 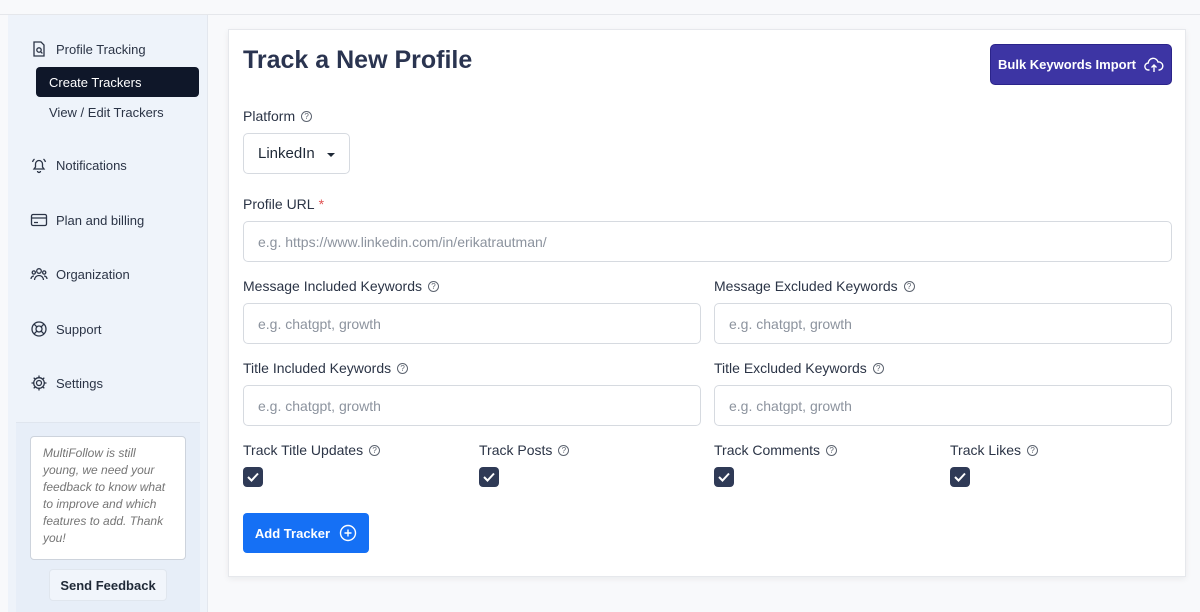 I want to click on platform-select: LinkedIn, so click(x=296, y=153).